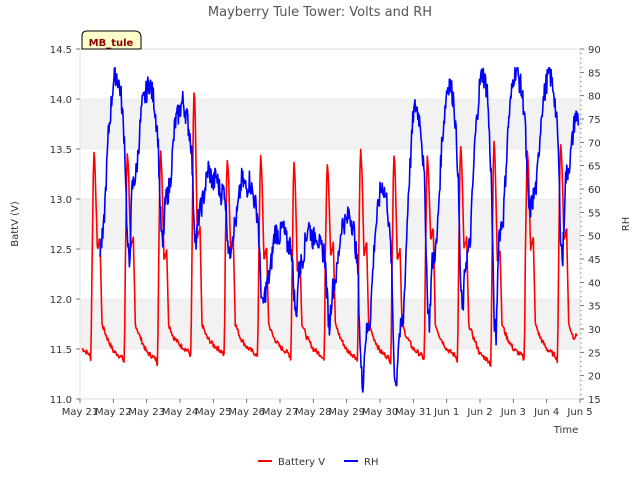 The width and height of the screenshot is (640, 480). Describe the element at coordinates (246, 412) in the screenshot. I see `x-tick-label: May 26` at that location.